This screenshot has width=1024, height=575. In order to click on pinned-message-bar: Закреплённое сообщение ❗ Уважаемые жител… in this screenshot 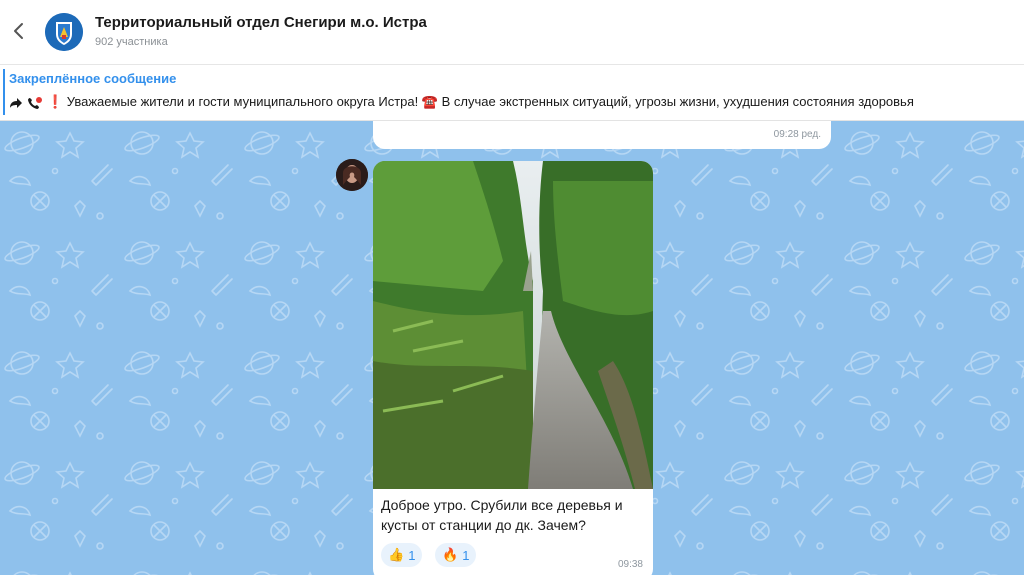, I will do `click(512, 93)`.